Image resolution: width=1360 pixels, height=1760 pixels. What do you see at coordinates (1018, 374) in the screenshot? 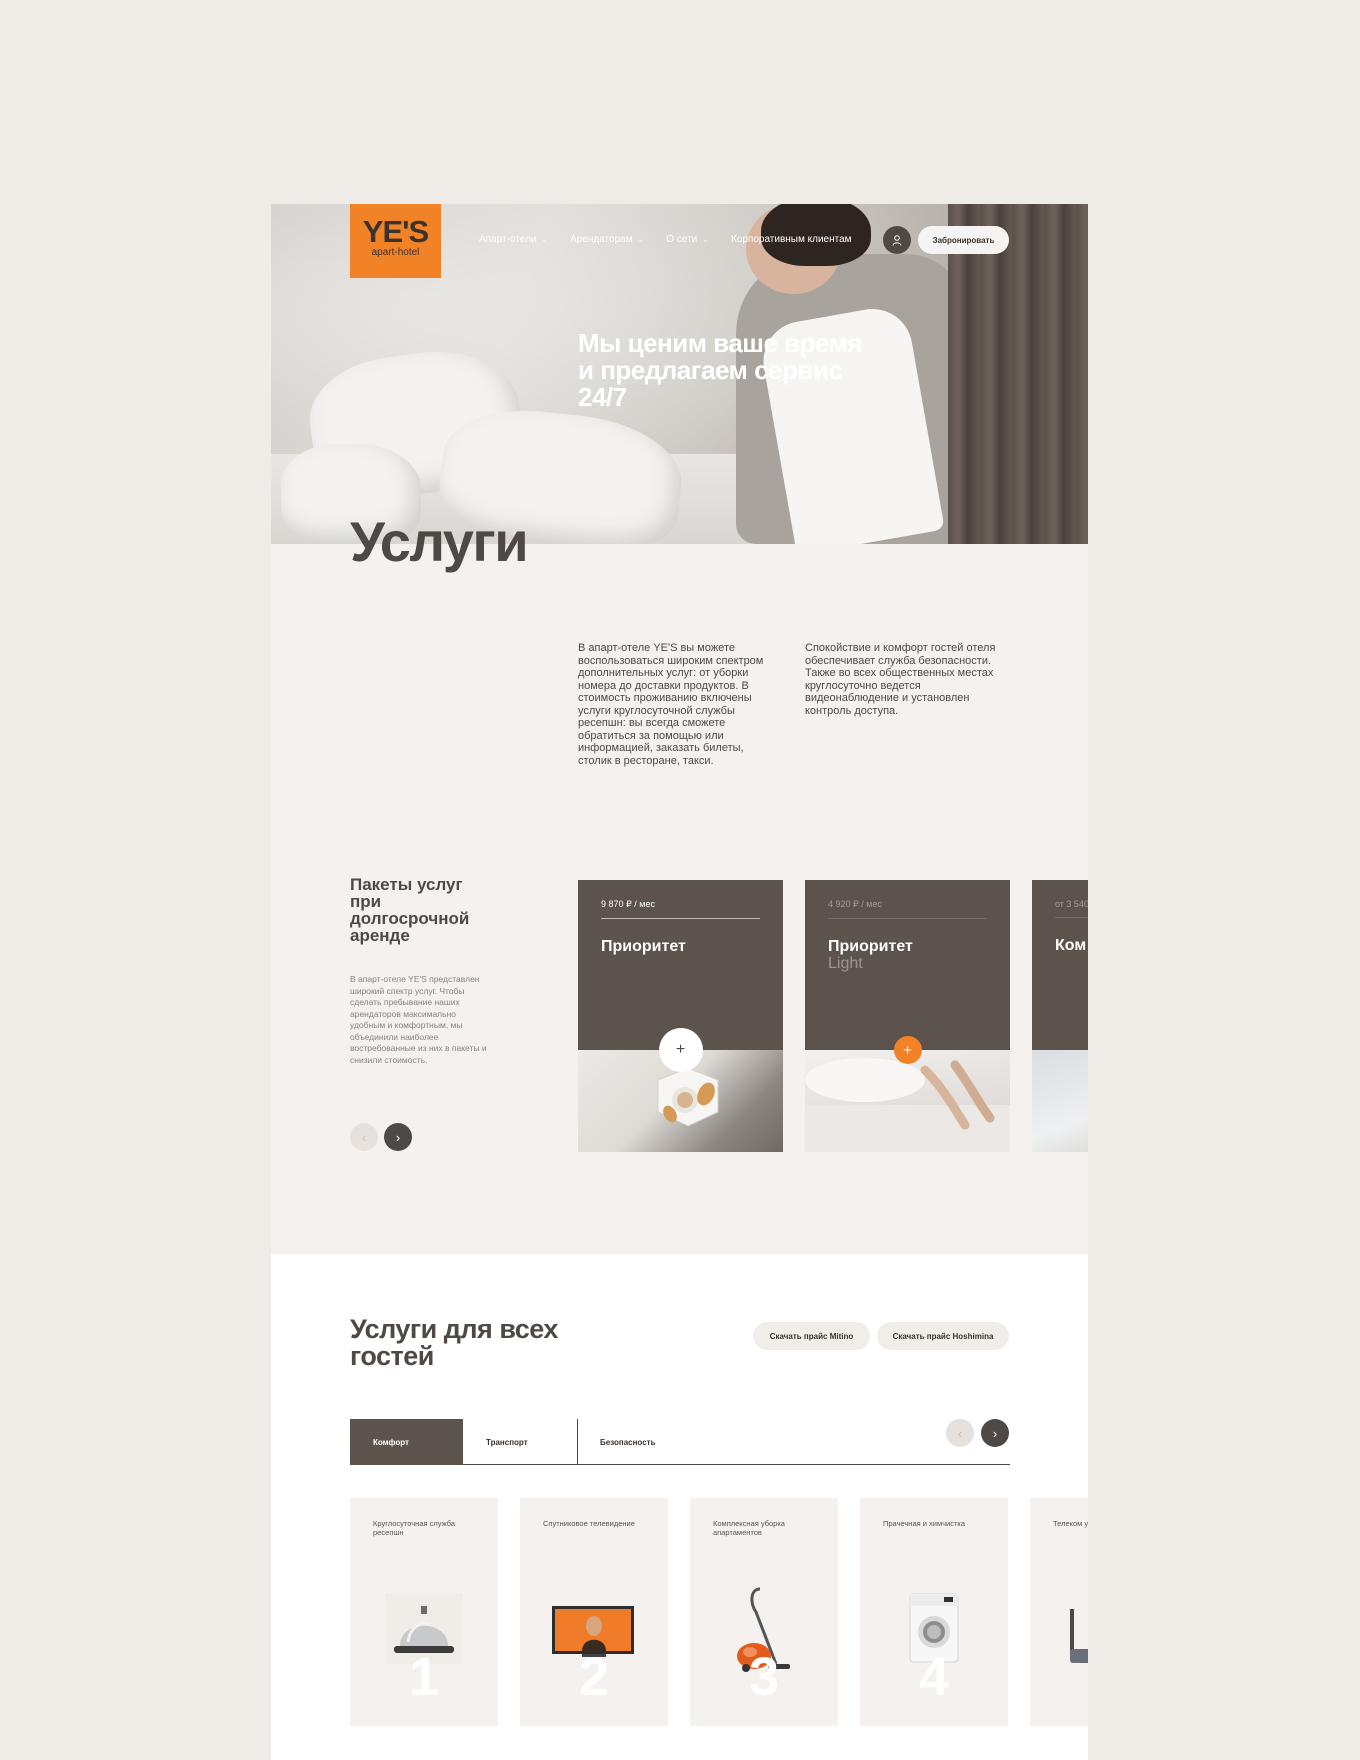
I see `hero-curtain` at bounding box center [1018, 374].